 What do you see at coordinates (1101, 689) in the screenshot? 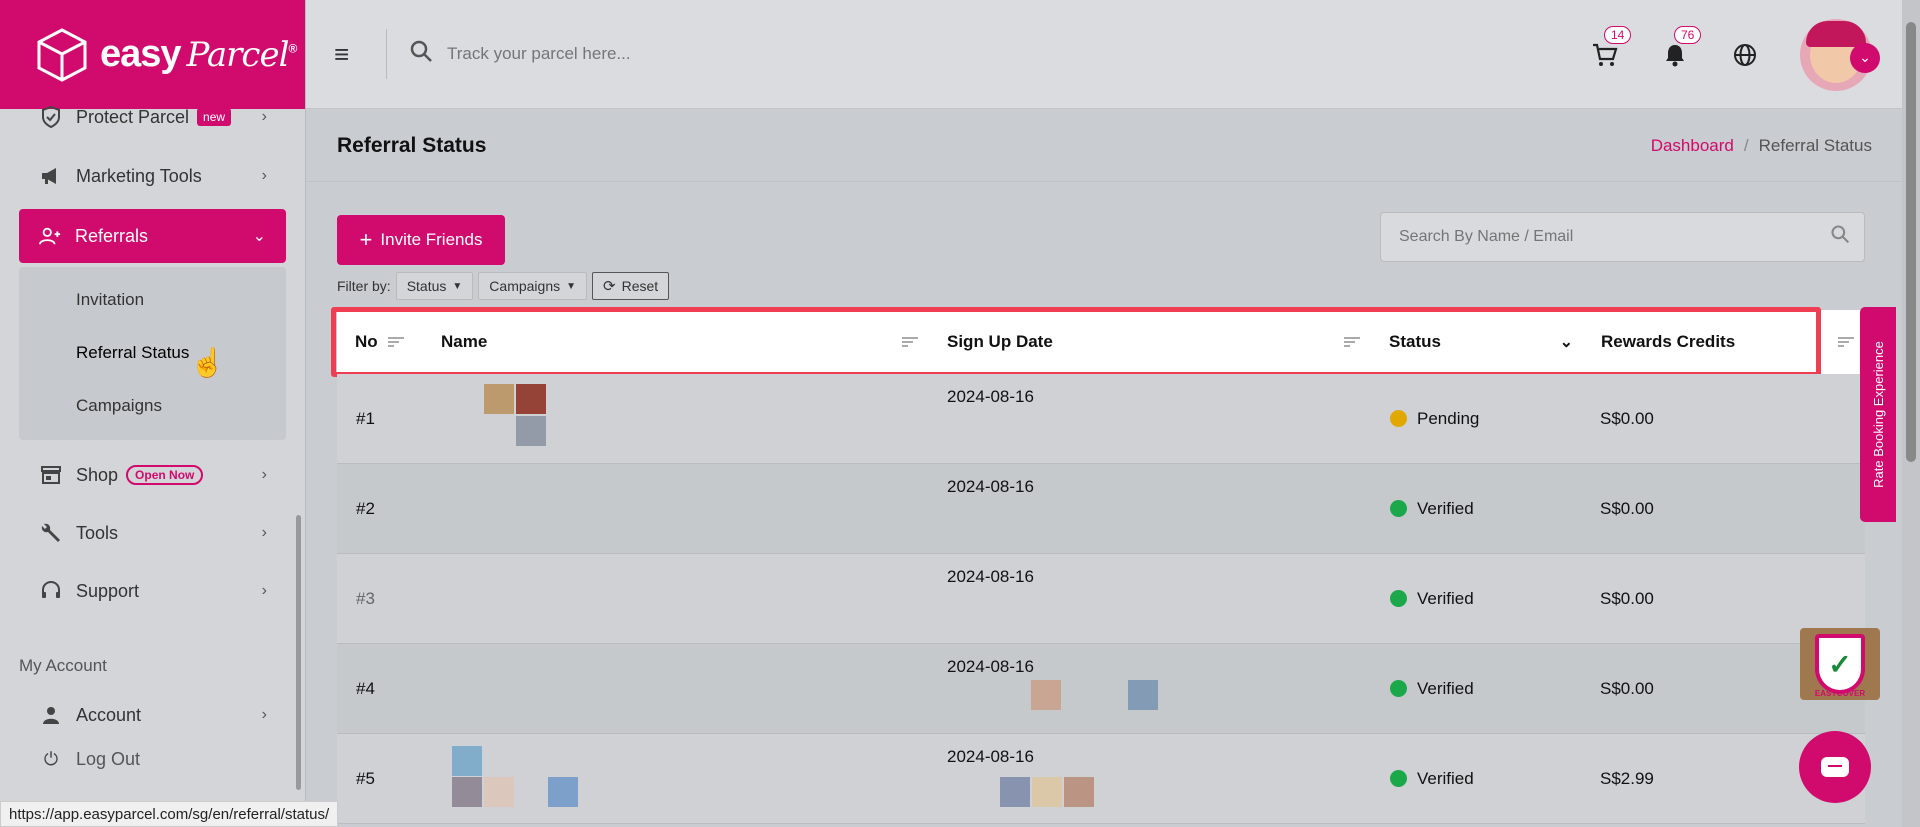
I see `table-row: #4 2024-08-16 Verified S$0.00` at bounding box center [1101, 689].